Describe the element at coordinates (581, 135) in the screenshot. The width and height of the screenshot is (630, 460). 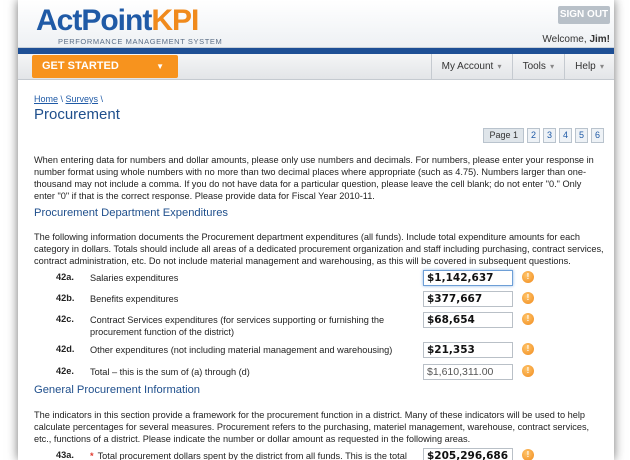
I see `page-5-link: 5` at that location.